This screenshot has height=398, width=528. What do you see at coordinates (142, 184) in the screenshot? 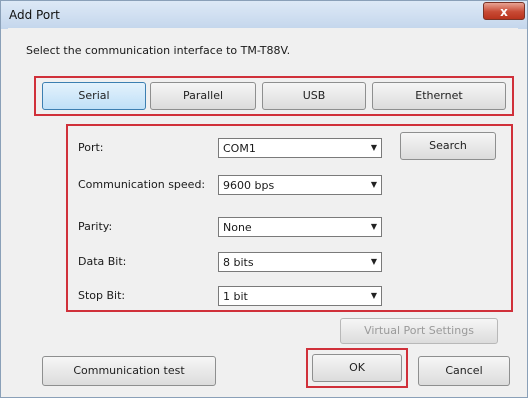
I see `communication-speed-label: Communication speed:` at bounding box center [142, 184].